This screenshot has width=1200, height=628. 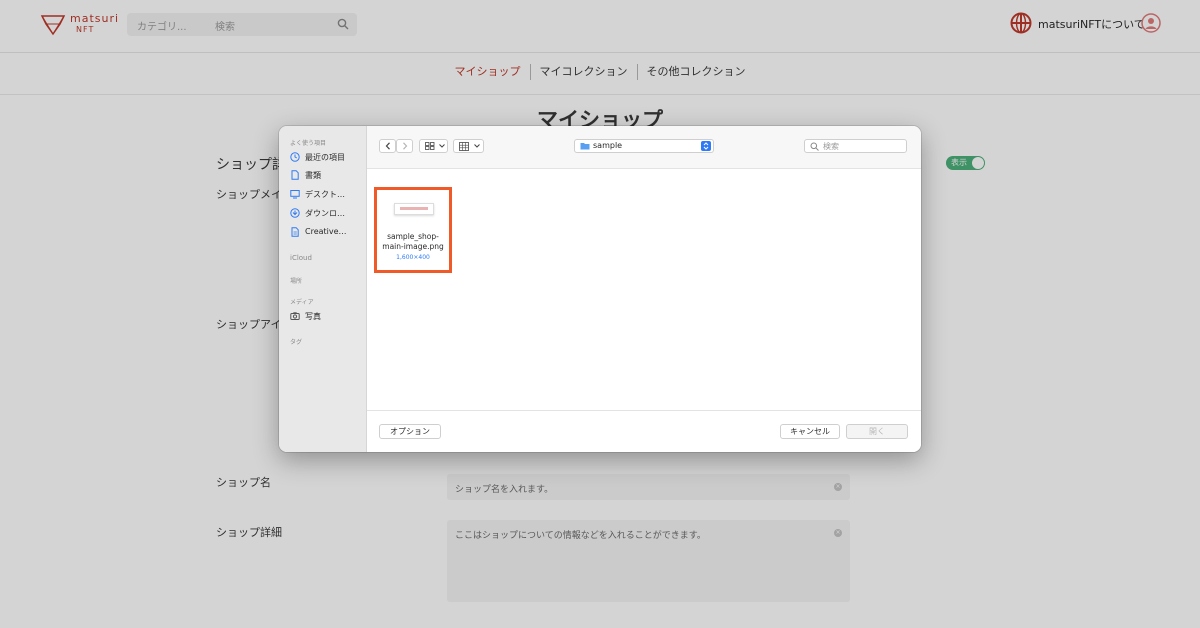 What do you see at coordinates (877, 431) in the screenshot?
I see `open-button: 開く` at bounding box center [877, 431].